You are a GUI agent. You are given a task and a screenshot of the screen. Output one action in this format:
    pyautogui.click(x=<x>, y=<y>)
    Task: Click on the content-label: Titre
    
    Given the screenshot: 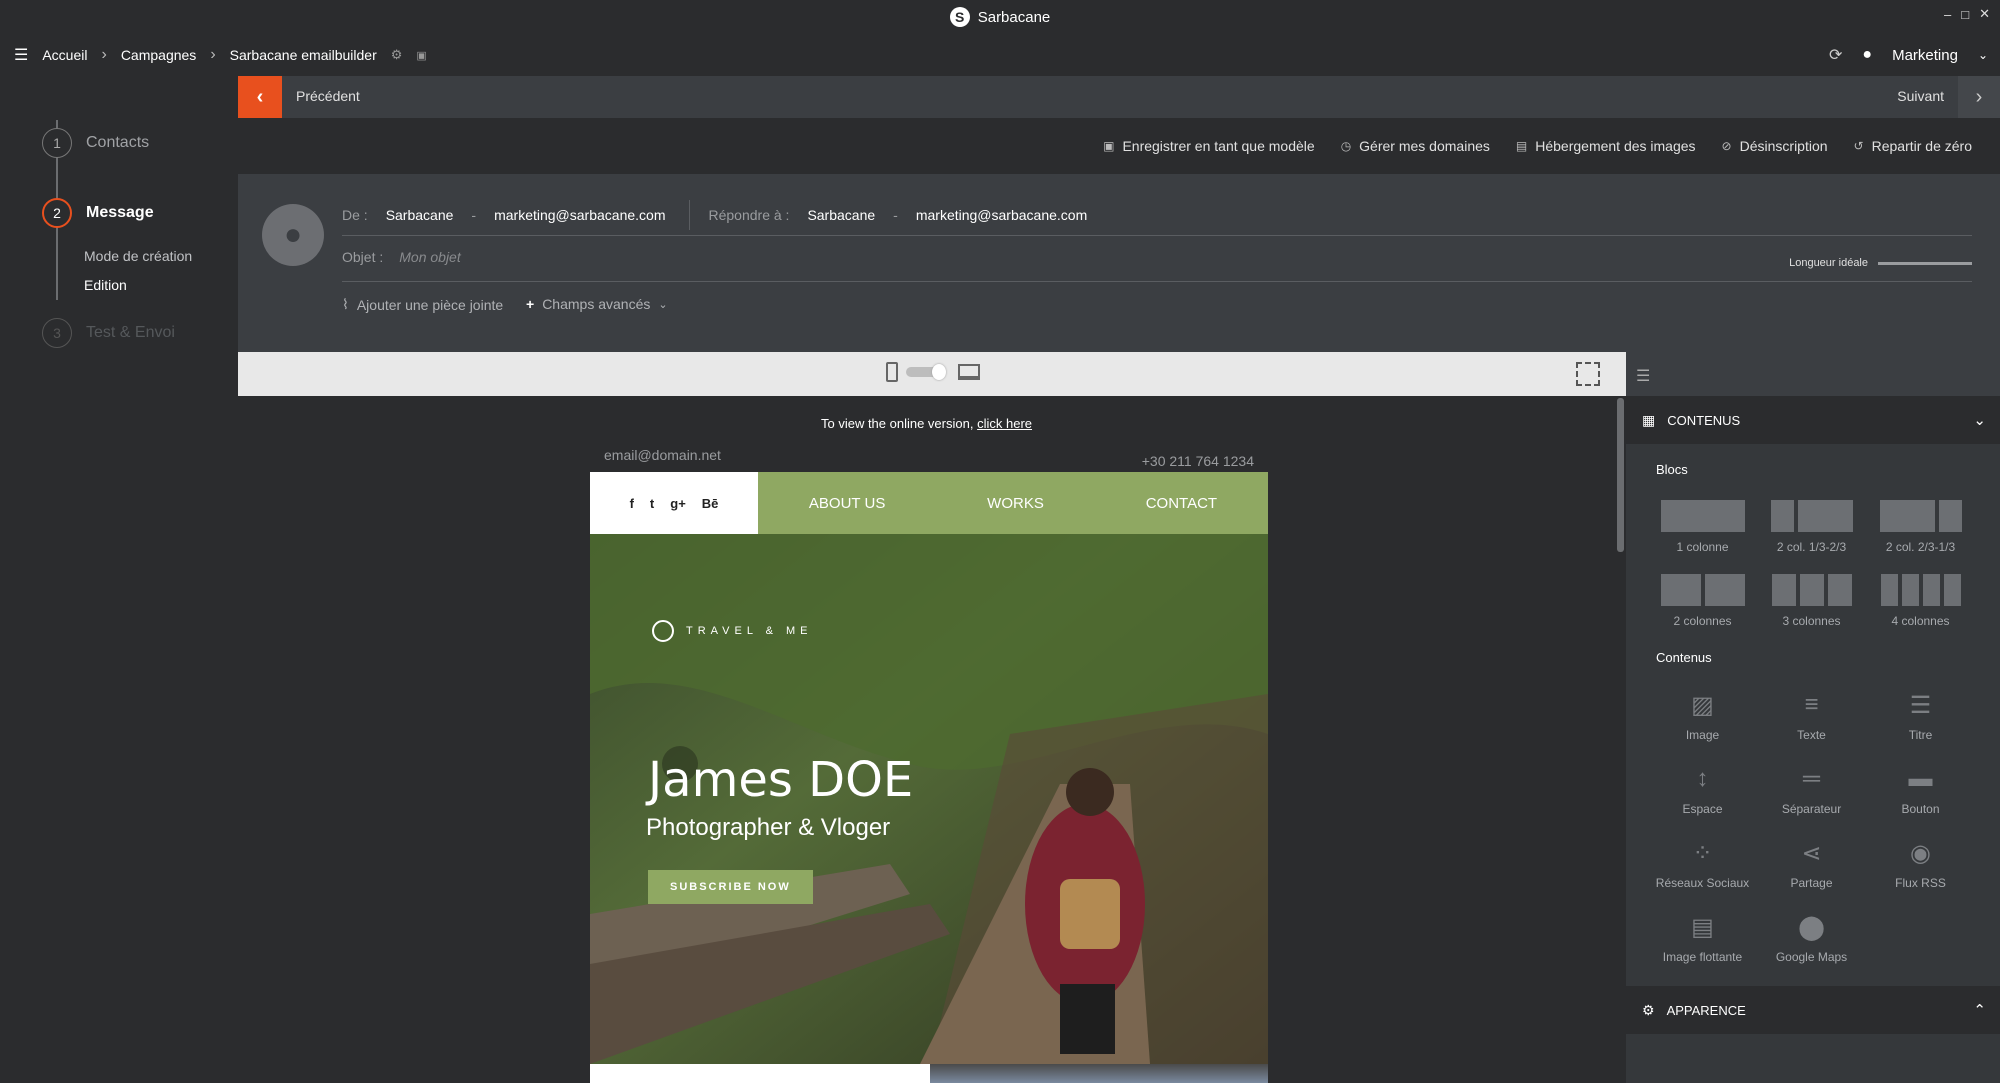 What is the action you would take?
    pyautogui.click(x=1920, y=735)
    